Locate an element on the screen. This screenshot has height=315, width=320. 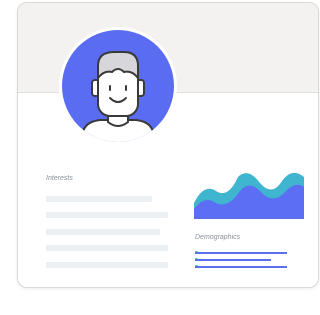
area-chart-icon is located at coordinates (249, 194).